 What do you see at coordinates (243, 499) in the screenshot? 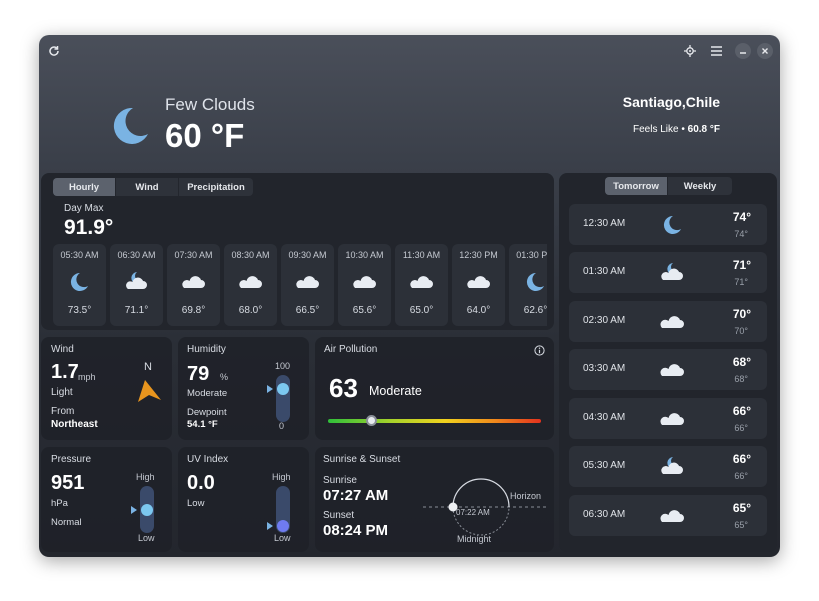
I see `uv-card: UV Index 0.0 Low High Low` at bounding box center [243, 499].